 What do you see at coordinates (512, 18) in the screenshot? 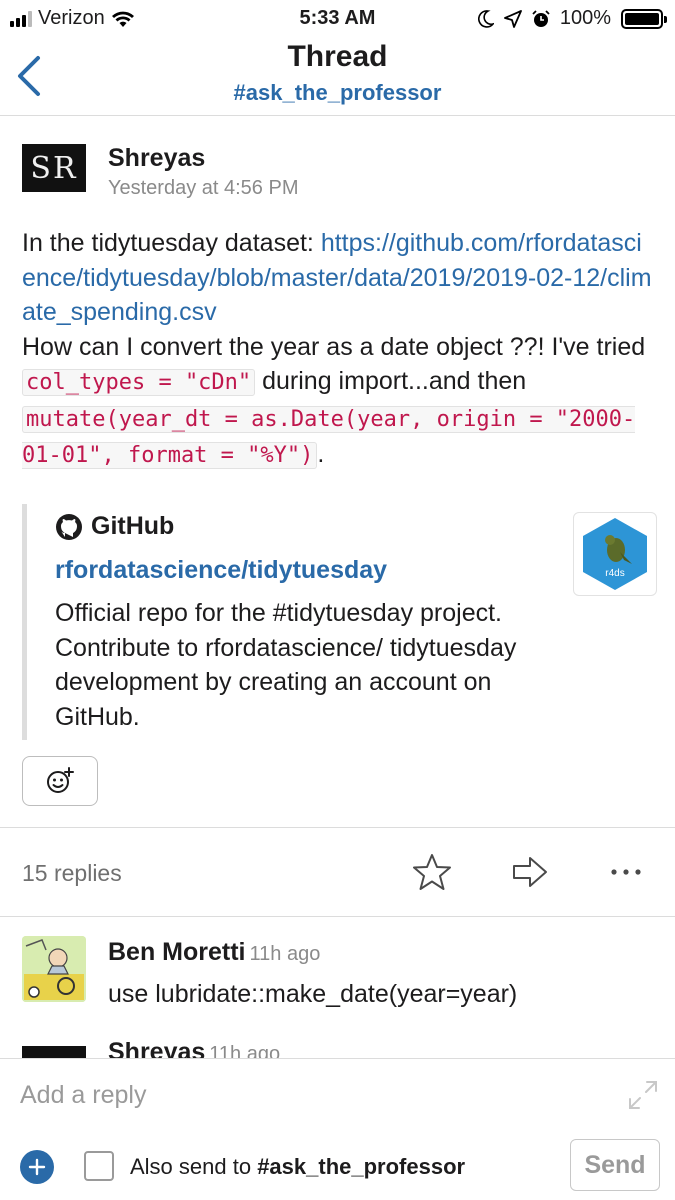
I see `location-icon` at bounding box center [512, 18].